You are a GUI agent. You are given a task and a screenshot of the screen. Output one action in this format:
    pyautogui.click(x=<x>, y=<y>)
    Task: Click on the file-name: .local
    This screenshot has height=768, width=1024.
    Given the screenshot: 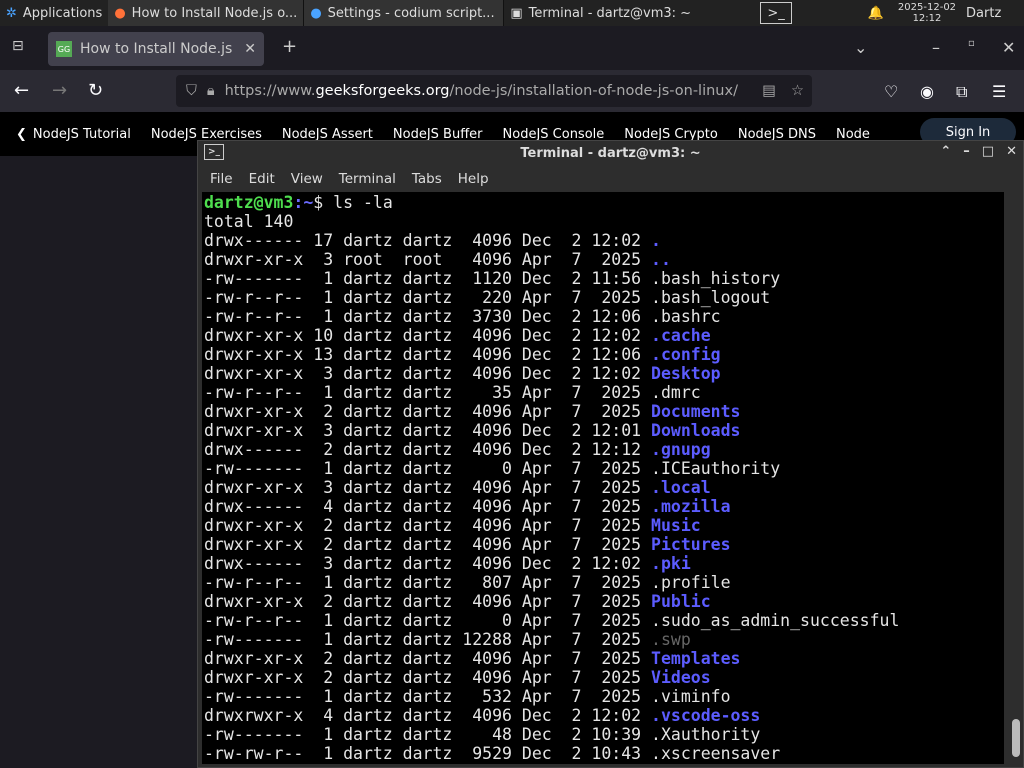 What is the action you would take?
    pyautogui.click(x=681, y=487)
    